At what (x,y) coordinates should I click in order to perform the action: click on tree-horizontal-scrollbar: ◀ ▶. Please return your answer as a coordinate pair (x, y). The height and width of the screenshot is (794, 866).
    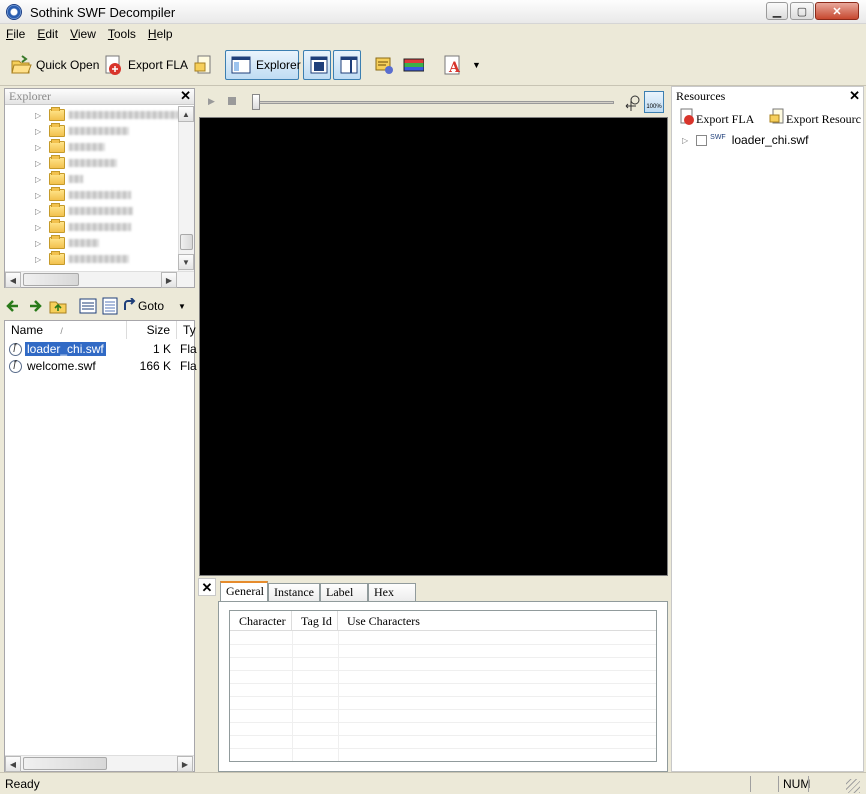
    Looking at the image, I should click on (99, 279).